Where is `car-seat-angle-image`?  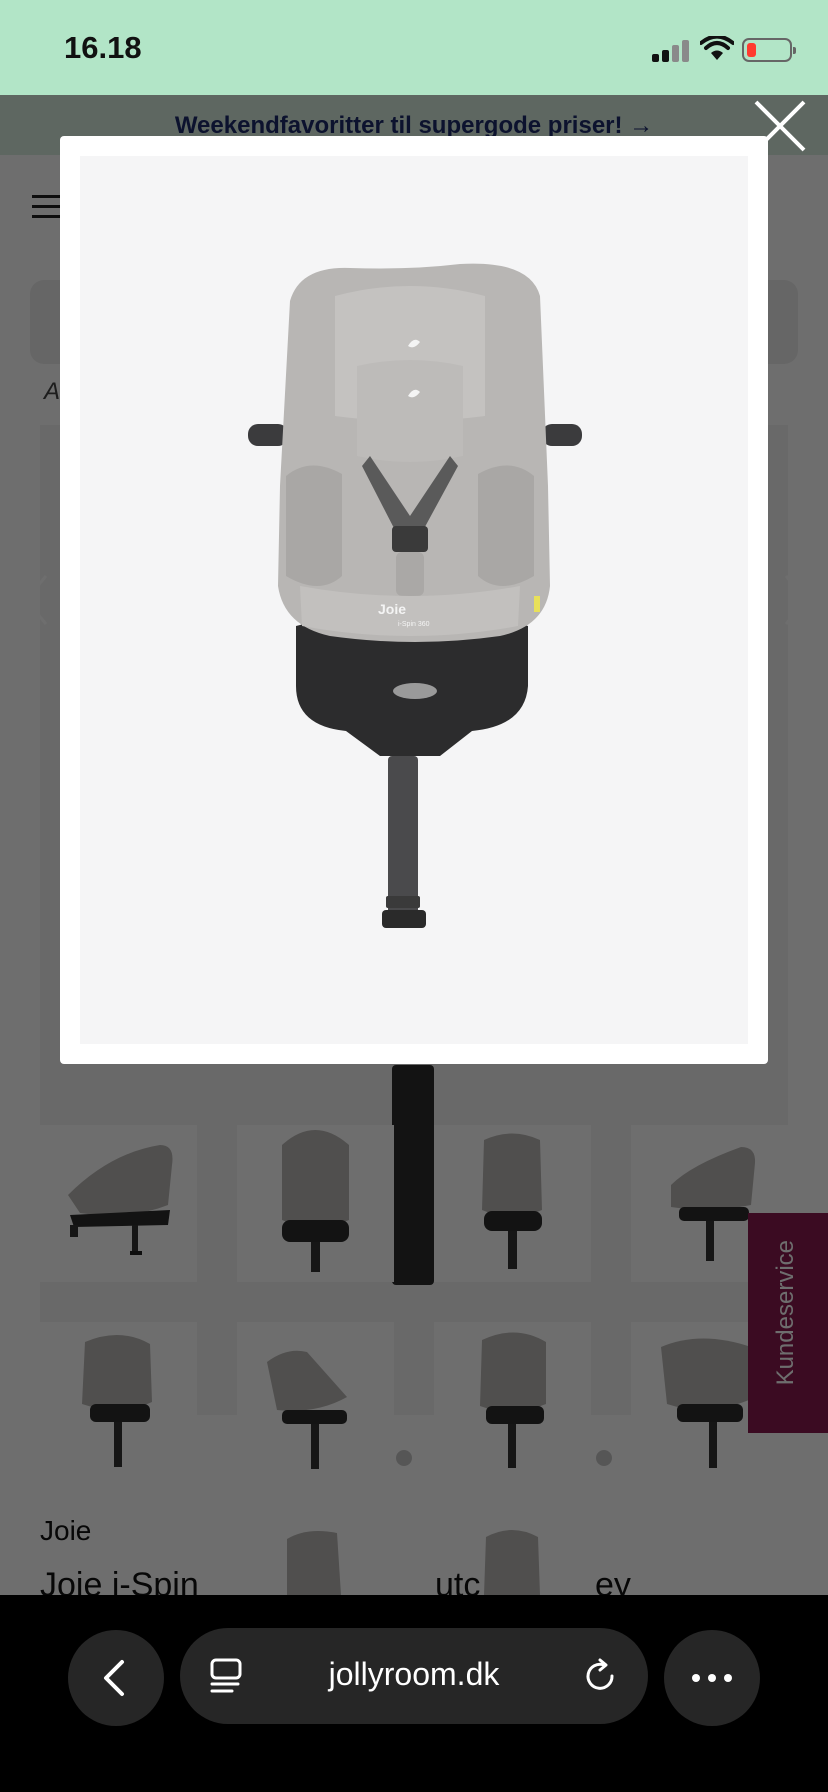
car-seat-angle-image is located at coordinates (117, 1400).